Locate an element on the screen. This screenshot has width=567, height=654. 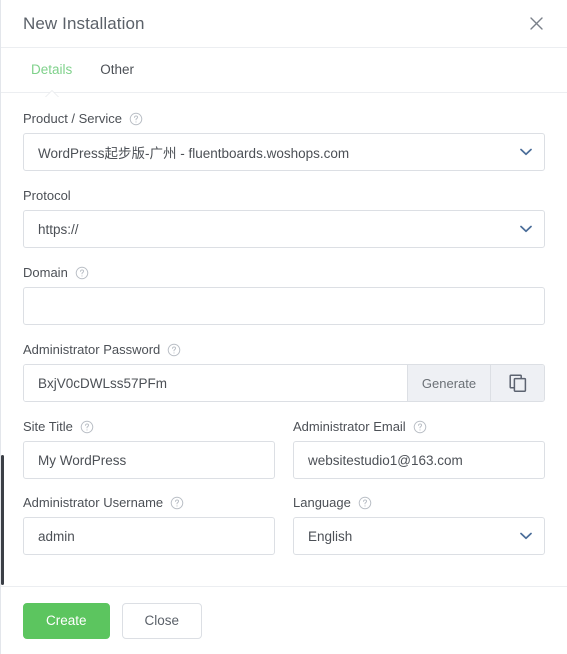
generate-password-button: Generate is located at coordinates (448, 383).